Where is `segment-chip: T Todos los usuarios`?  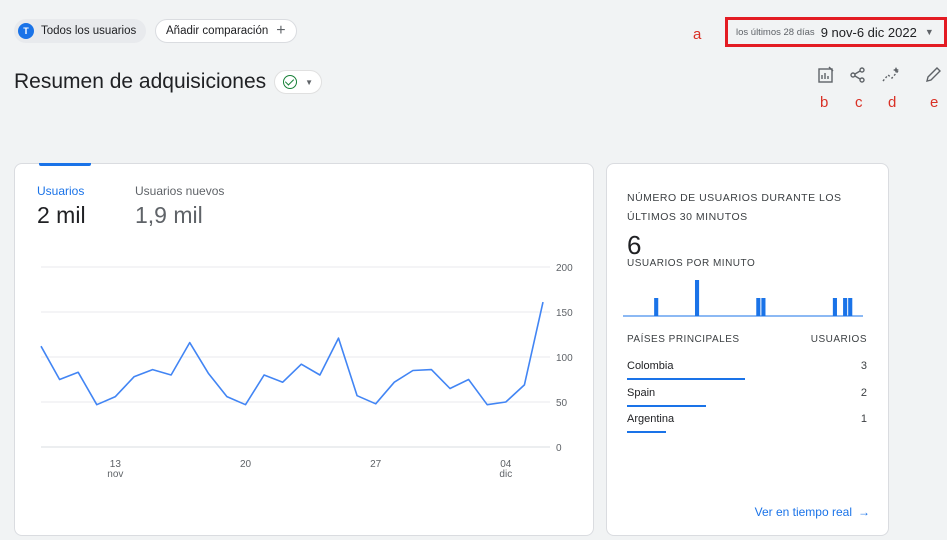 segment-chip: T Todos los usuarios is located at coordinates (80, 31).